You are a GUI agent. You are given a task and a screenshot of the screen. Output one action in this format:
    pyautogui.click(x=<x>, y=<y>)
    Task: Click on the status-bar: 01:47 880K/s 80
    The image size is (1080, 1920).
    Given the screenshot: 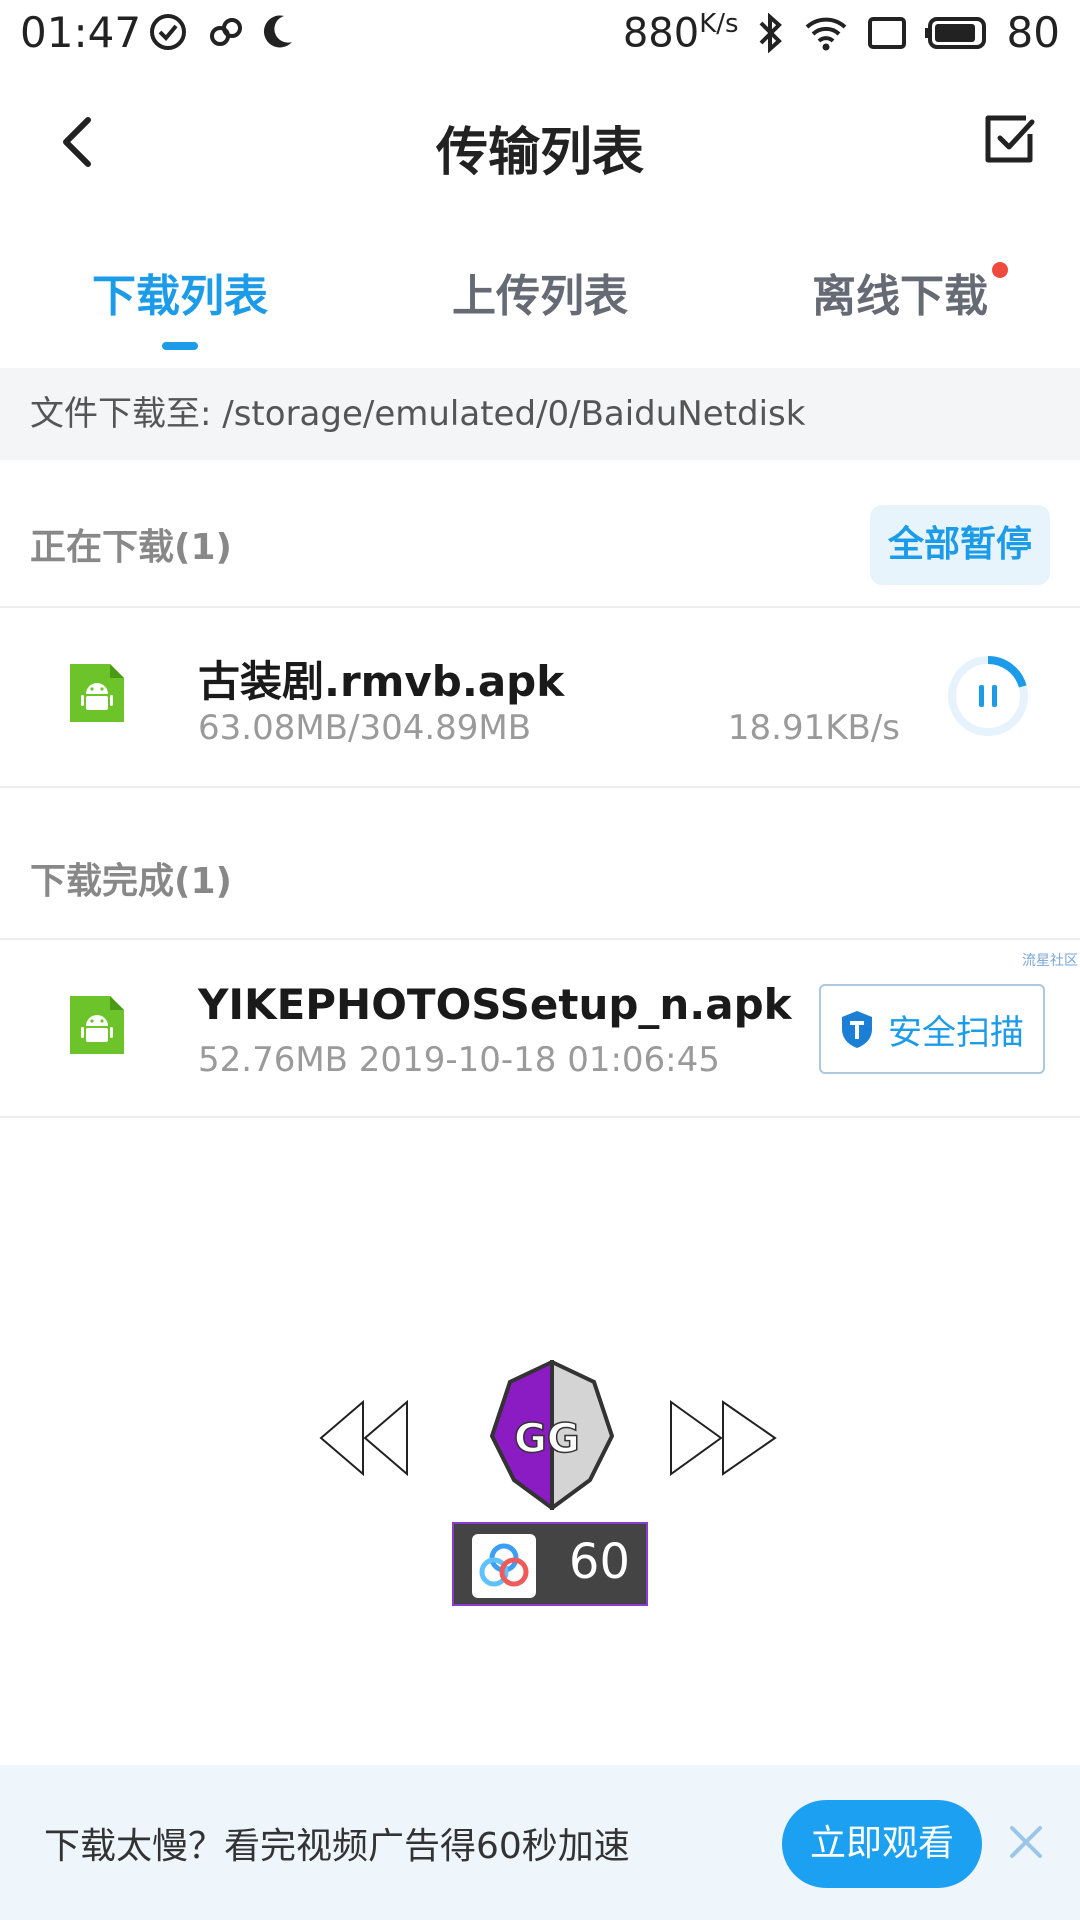 What is the action you would take?
    pyautogui.click(x=540, y=35)
    